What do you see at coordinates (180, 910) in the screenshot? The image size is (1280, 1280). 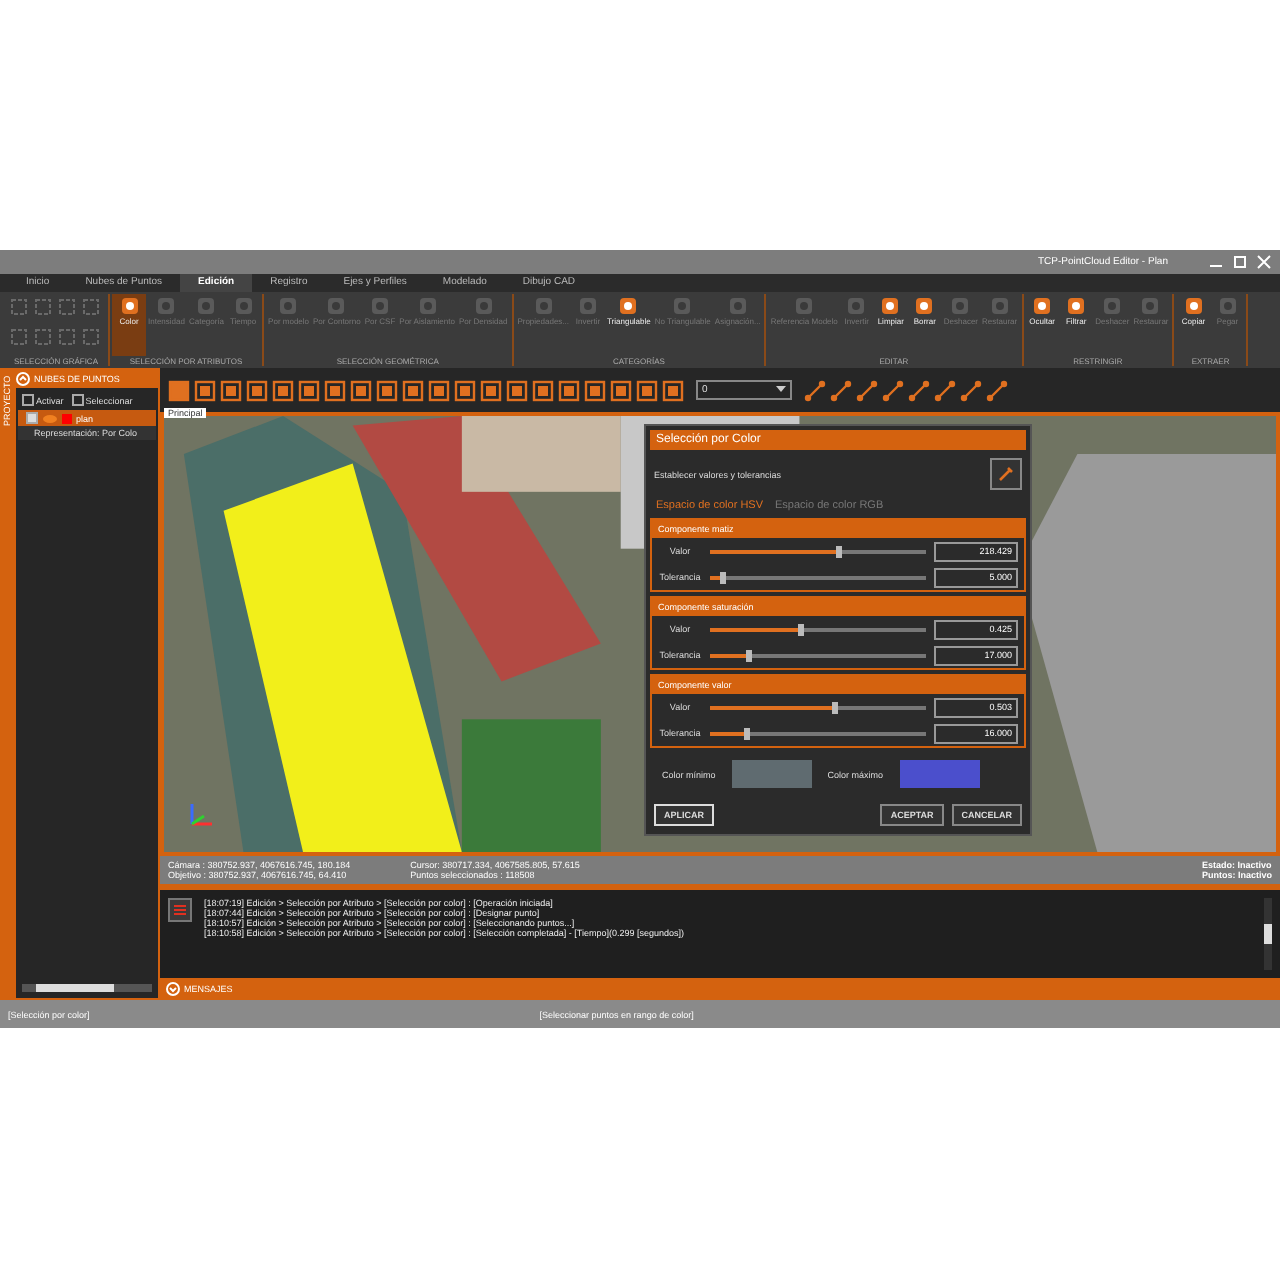 I see `list-icon` at bounding box center [180, 910].